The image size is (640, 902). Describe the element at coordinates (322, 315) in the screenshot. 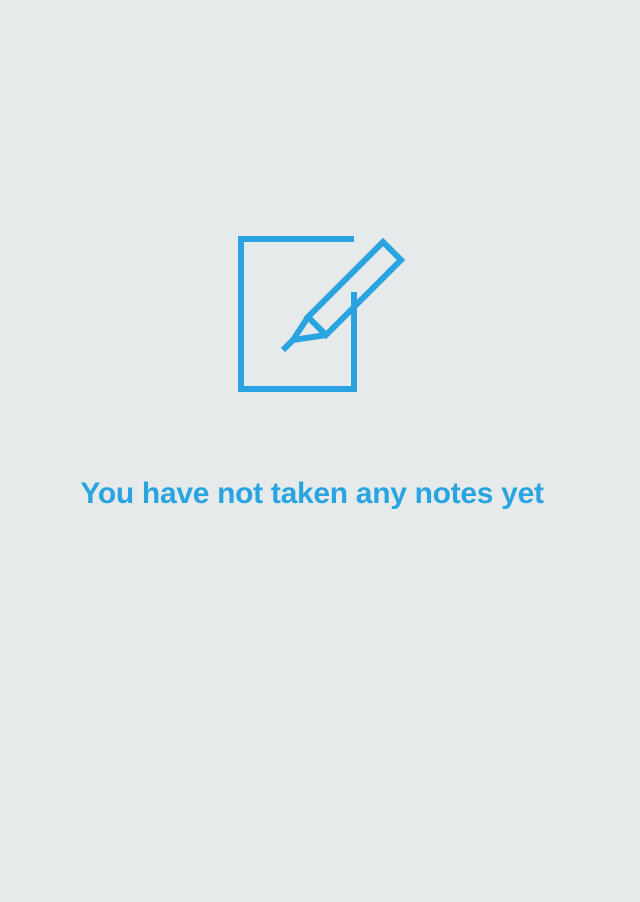

I see `note-pencil-icon` at that location.